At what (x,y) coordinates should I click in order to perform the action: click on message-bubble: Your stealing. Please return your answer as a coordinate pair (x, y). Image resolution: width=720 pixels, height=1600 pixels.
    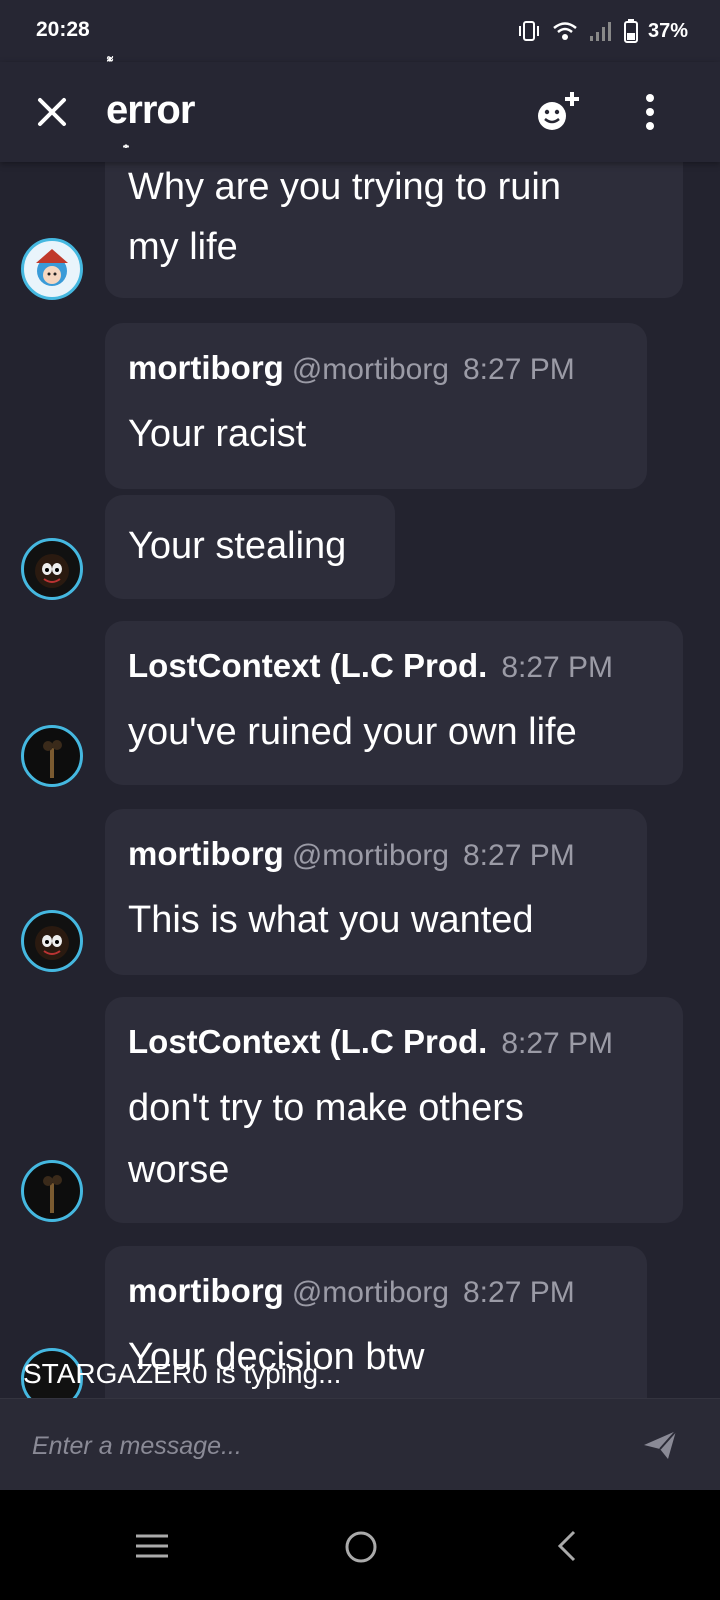
    Looking at the image, I should click on (250, 547).